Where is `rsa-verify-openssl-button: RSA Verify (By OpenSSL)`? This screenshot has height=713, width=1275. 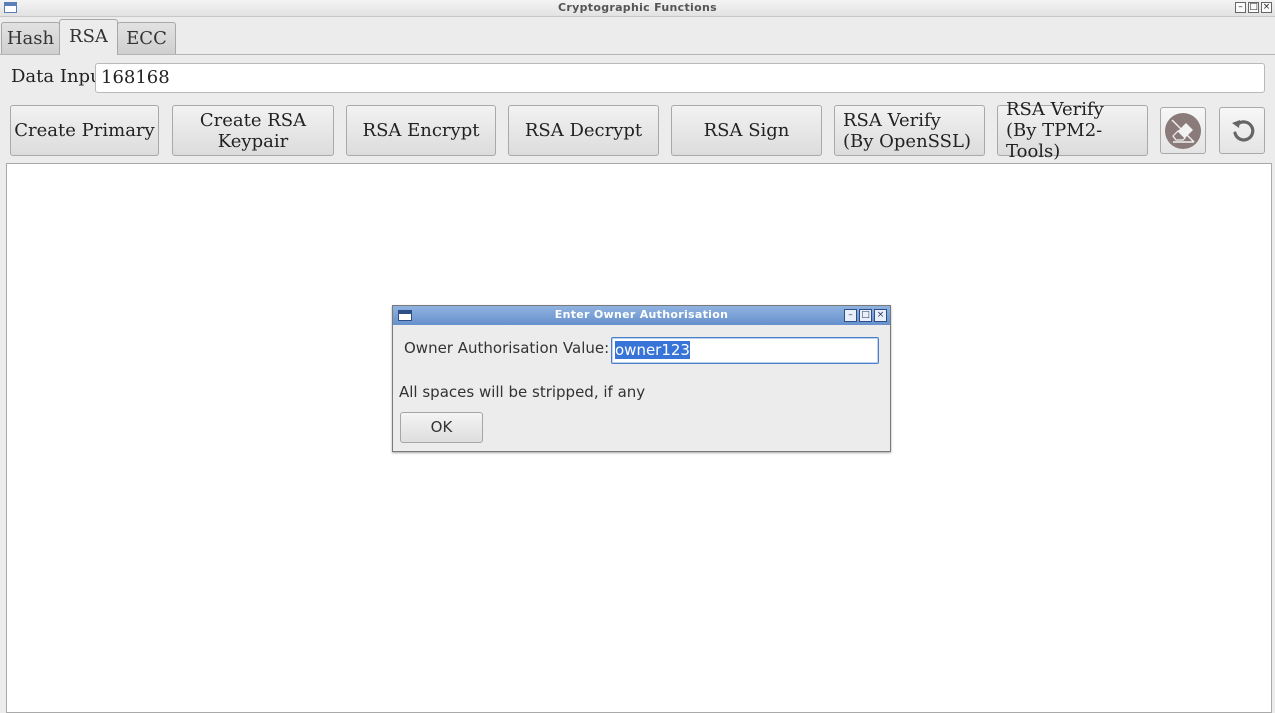
rsa-verify-openssl-button: RSA Verify (By OpenSSL) is located at coordinates (909, 130).